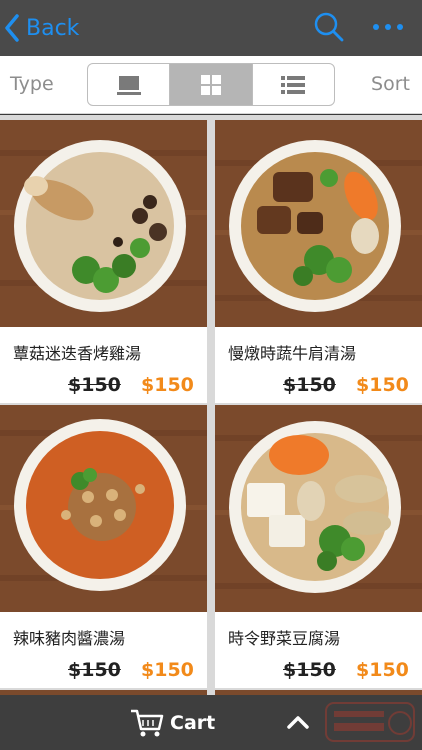  What do you see at coordinates (370, 722) in the screenshot?
I see `brand-watermark-logo` at bounding box center [370, 722].